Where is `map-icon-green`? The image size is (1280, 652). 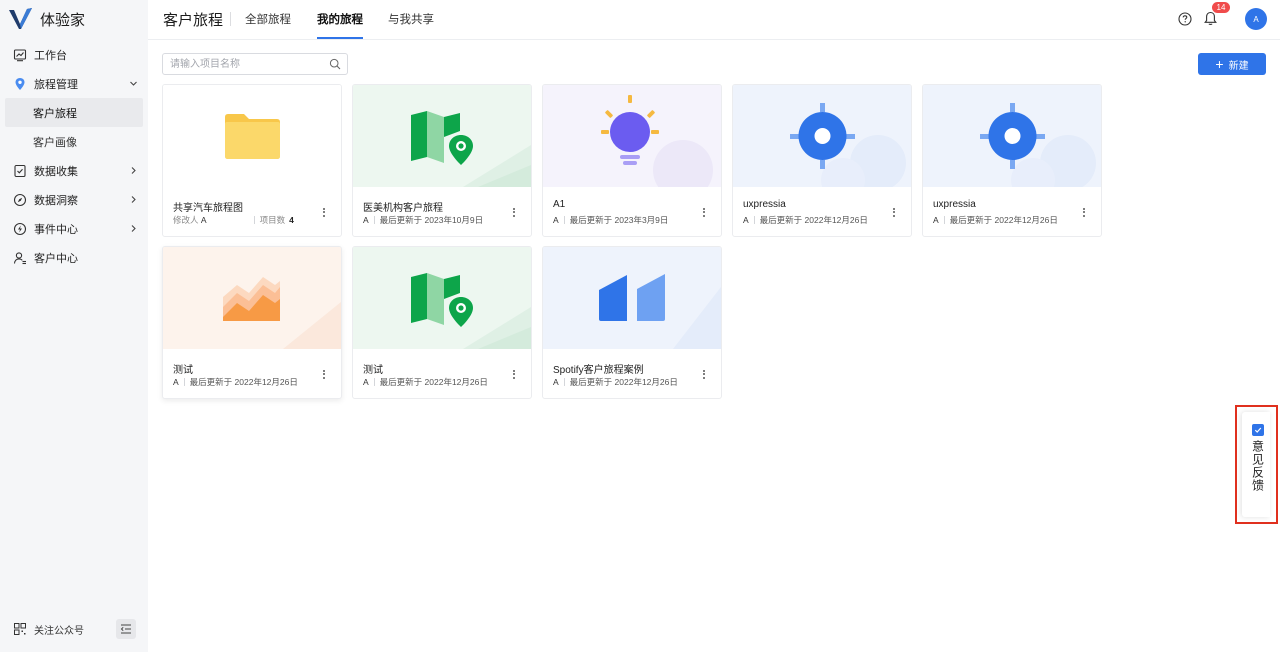 map-icon-green is located at coordinates (471, 311).